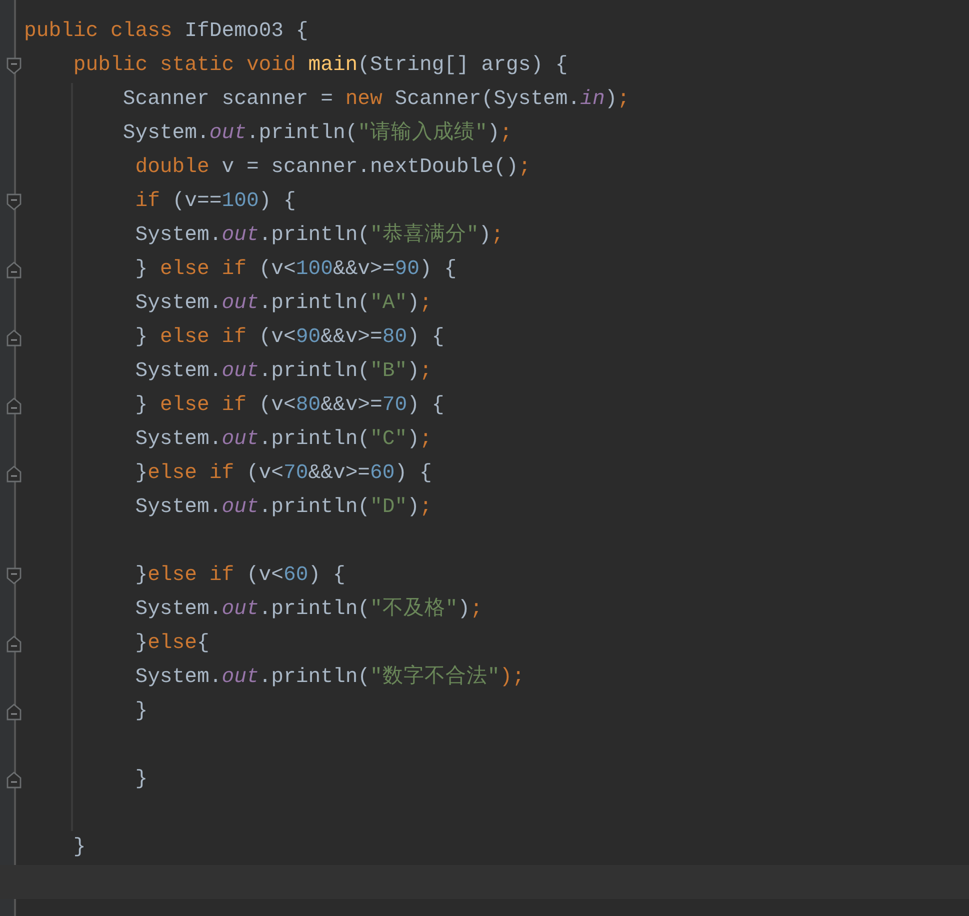  Describe the element at coordinates (215, 202) in the screenshot. I see `code-line: if (v==100) {` at that location.